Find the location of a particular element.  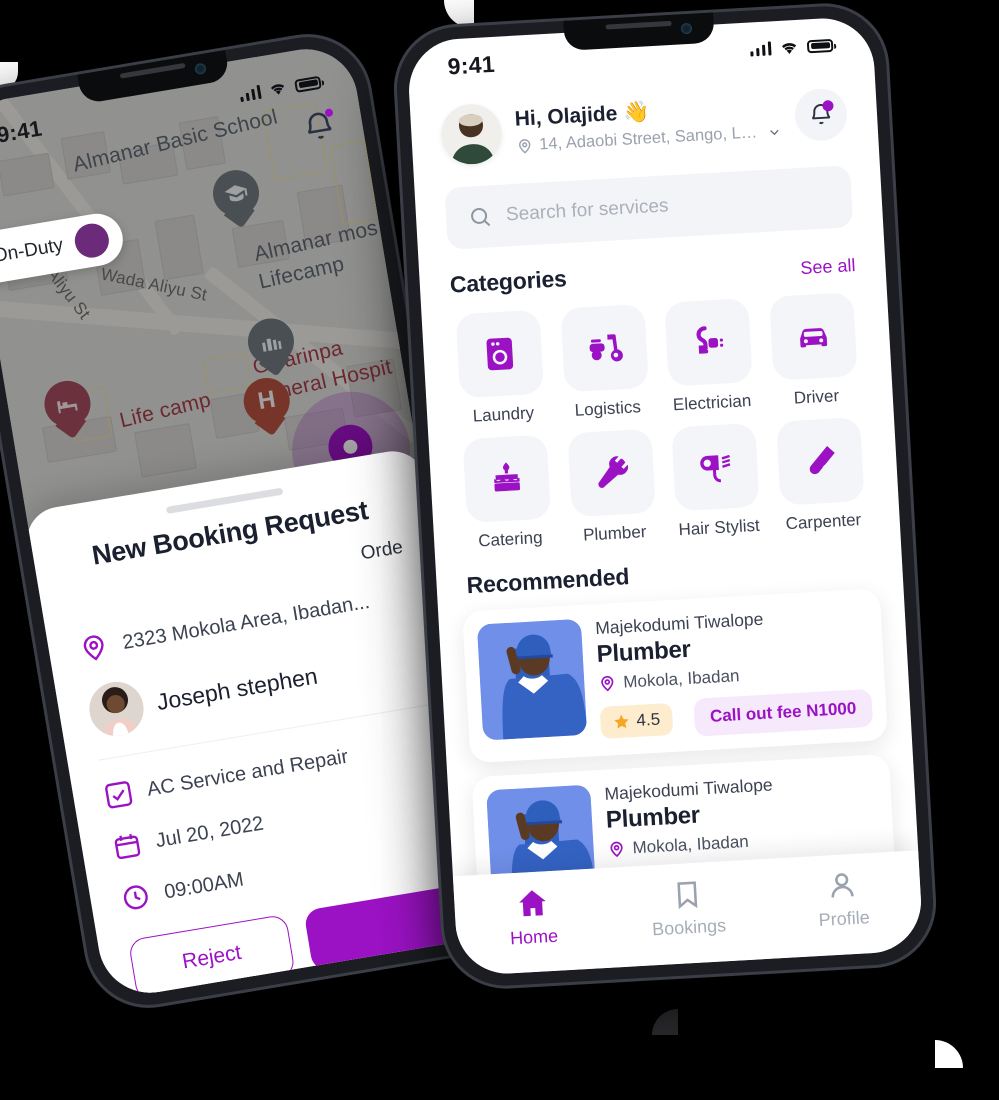

greeting-text: Hi, Olajide is located at coordinates (566, 116).